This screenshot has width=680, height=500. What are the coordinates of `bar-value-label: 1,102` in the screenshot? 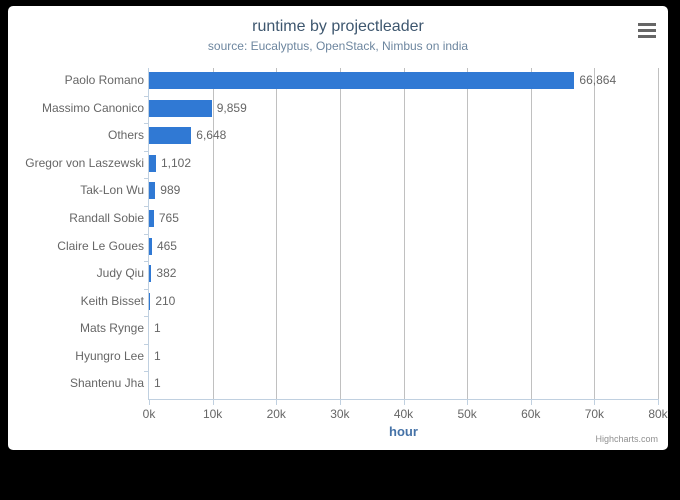 It's located at (176, 162).